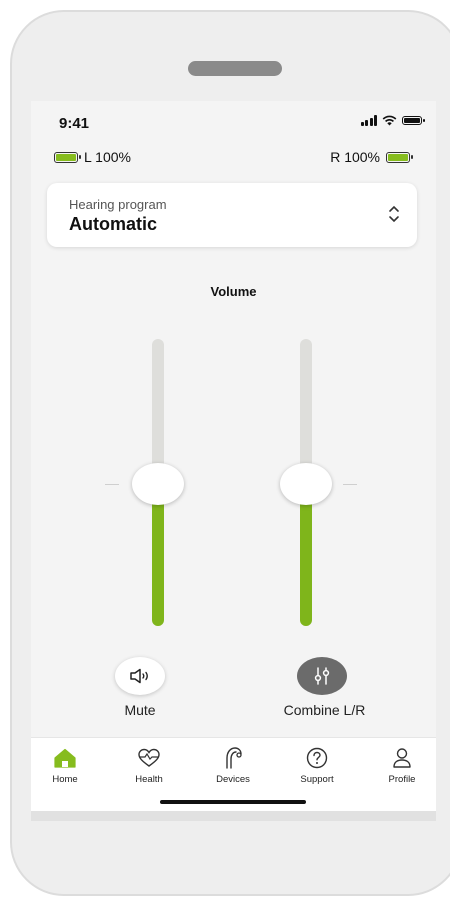 The image size is (450, 901). What do you see at coordinates (140, 710) in the screenshot?
I see `mute-label: Mute` at bounding box center [140, 710].